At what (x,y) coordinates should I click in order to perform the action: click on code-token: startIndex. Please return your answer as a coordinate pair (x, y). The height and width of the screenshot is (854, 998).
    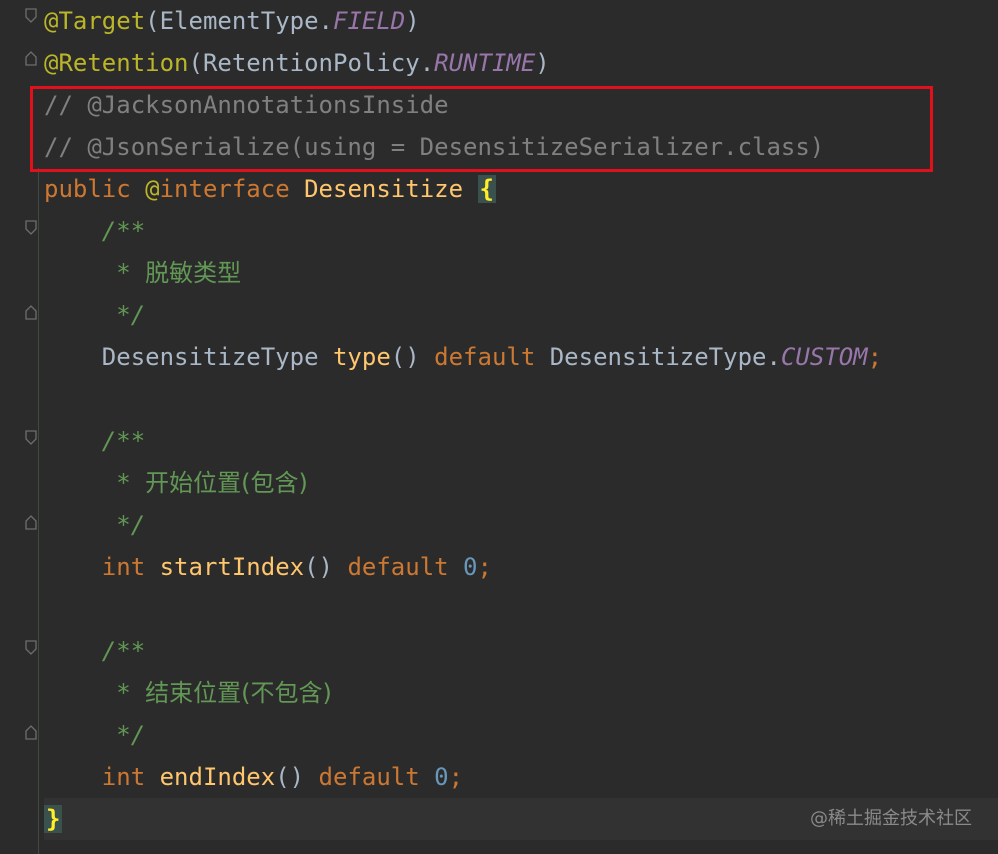
    Looking at the image, I should click on (232, 567).